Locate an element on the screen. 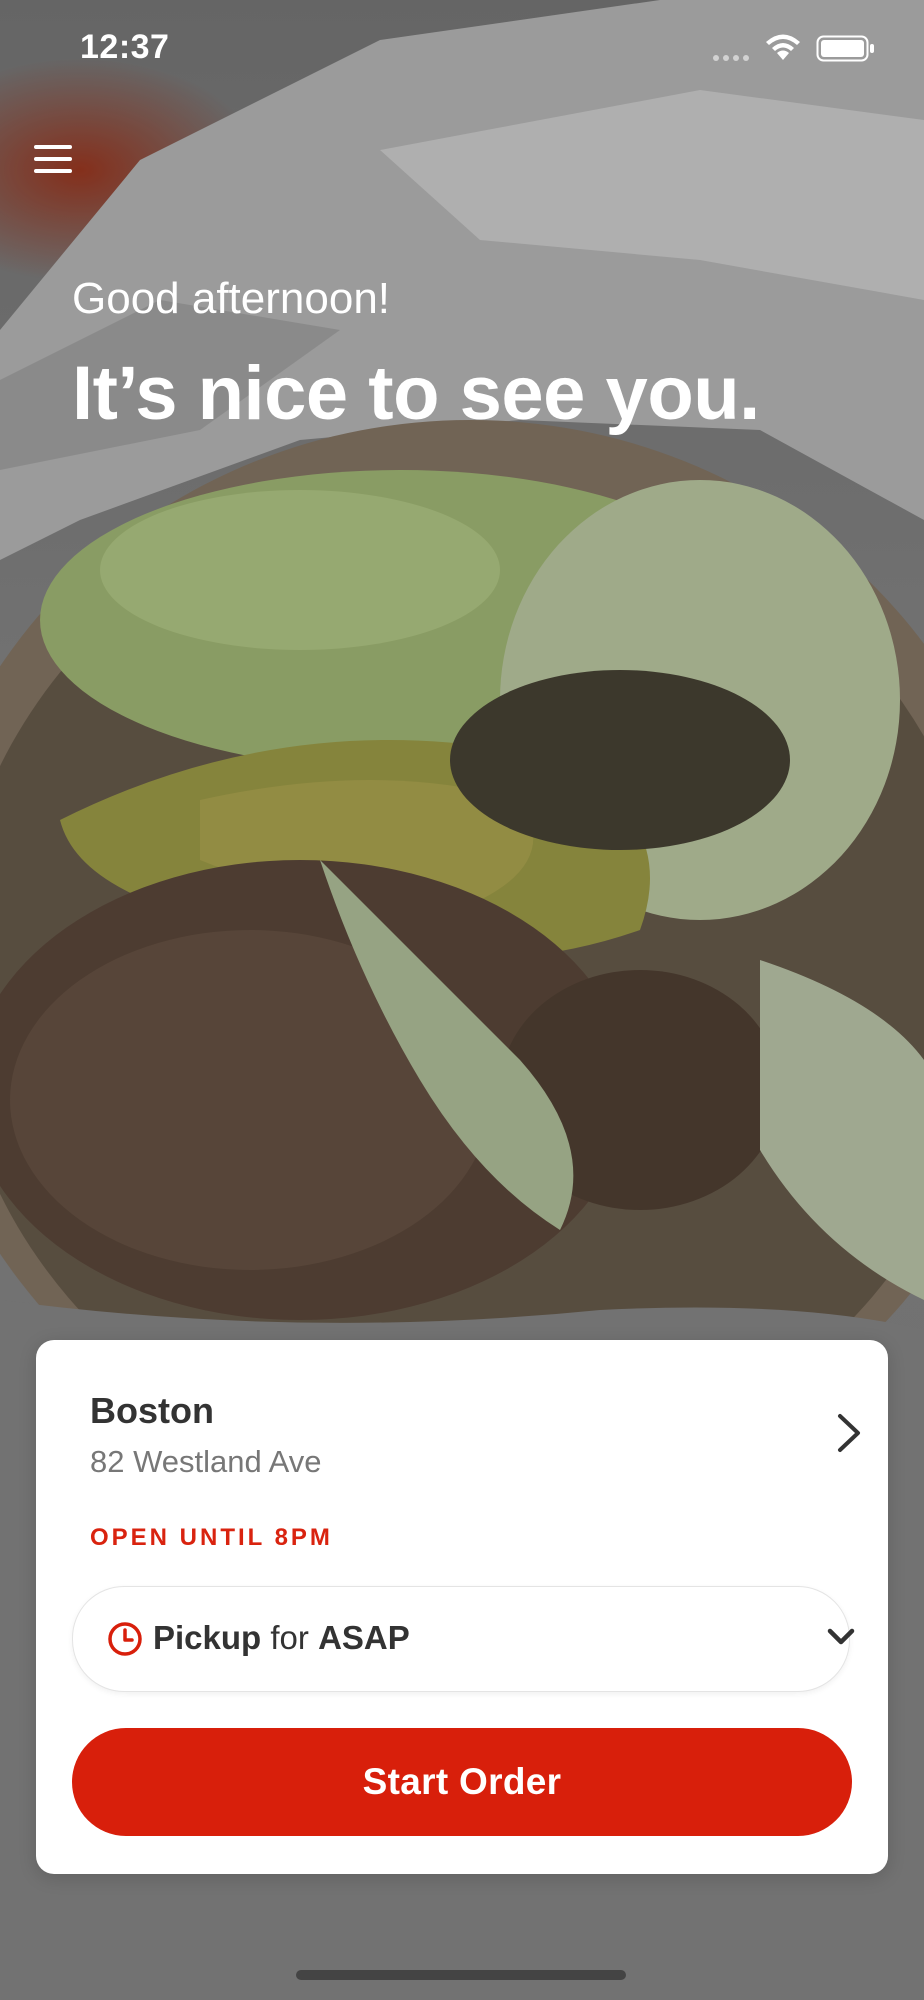 This screenshot has width=924, height=2000. pickup-time: ASAP is located at coordinates (364, 1637).